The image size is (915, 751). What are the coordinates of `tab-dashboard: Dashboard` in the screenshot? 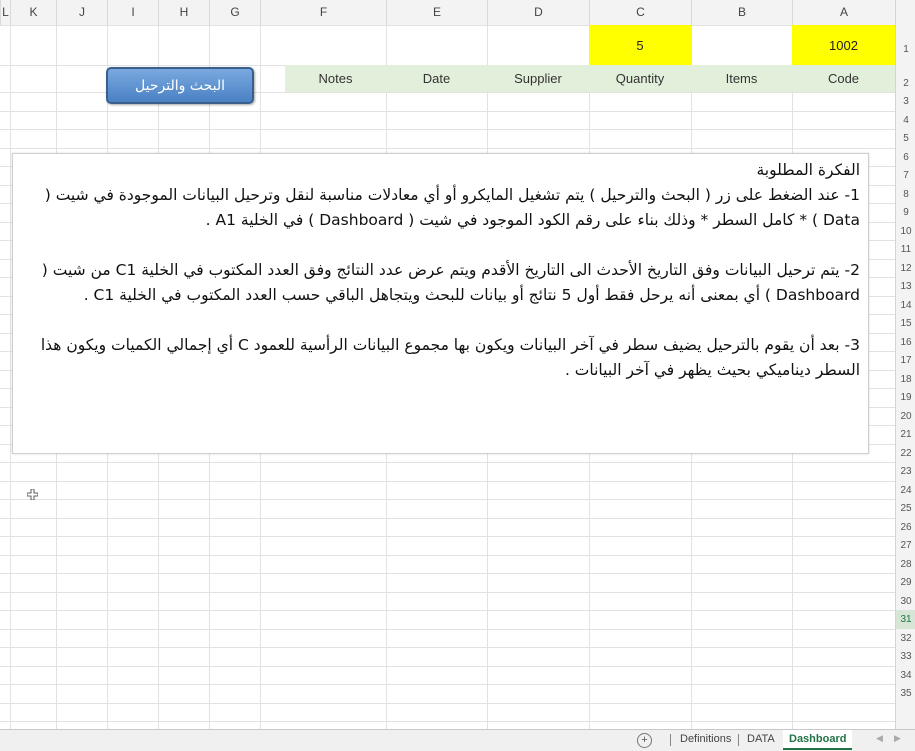 It's located at (818, 740).